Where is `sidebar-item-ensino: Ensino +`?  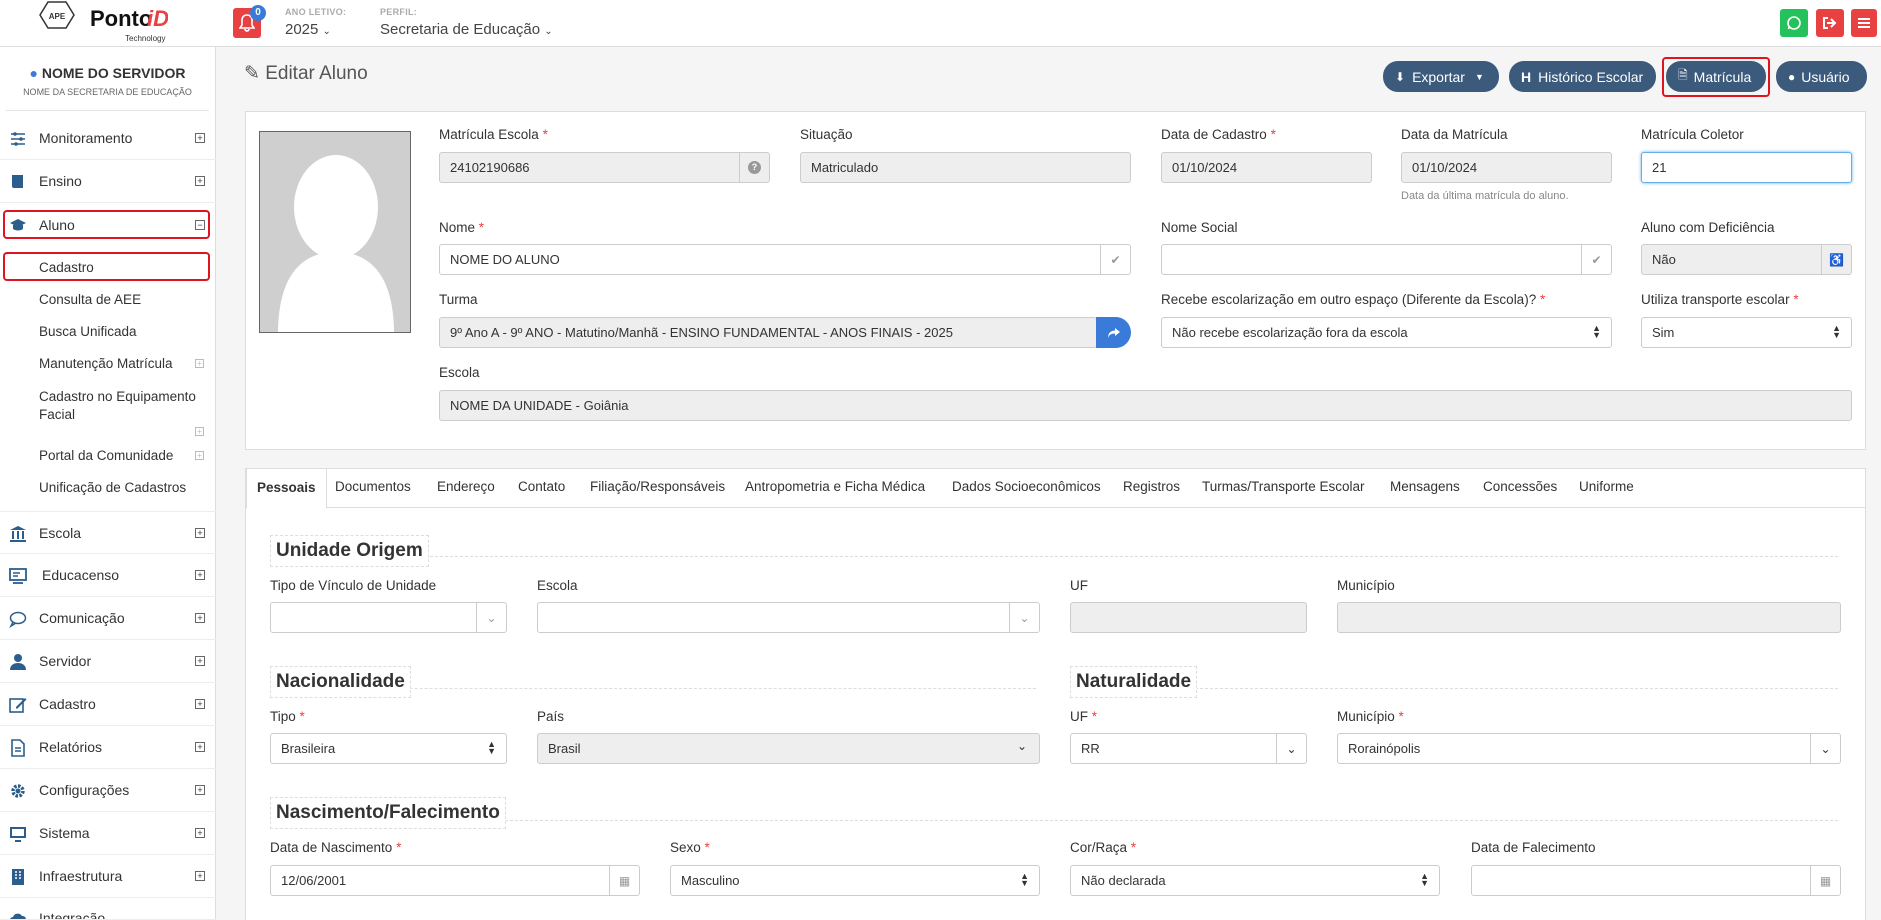 sidebar-item-ensino: Ensino + is located at coordinates (108, 181).